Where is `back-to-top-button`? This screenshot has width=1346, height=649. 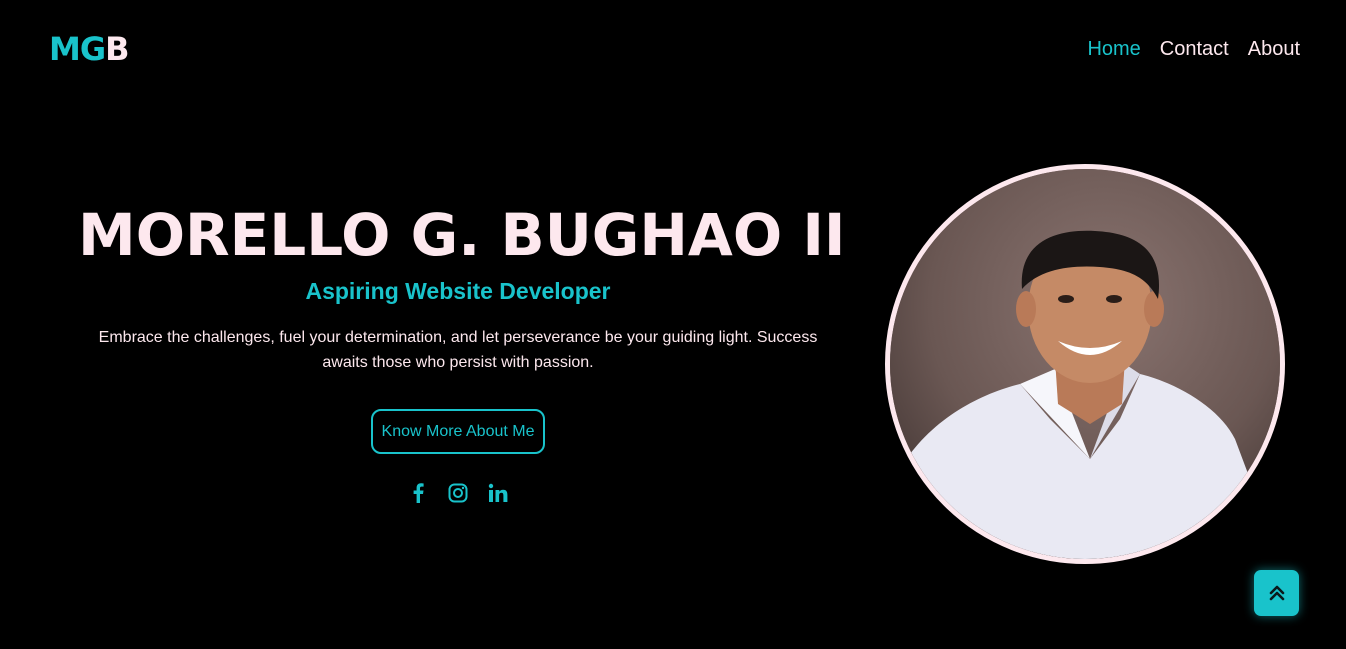
back-to-top-button is located at coordinates (1276, 593).